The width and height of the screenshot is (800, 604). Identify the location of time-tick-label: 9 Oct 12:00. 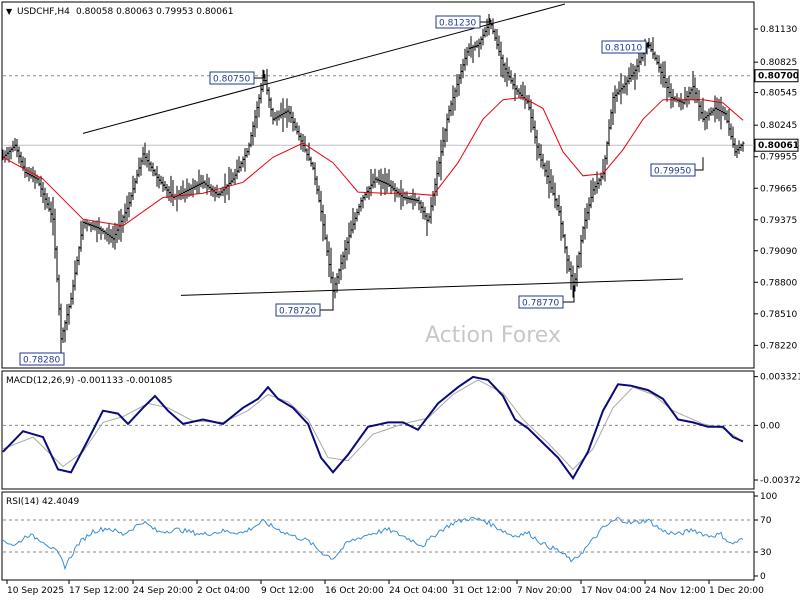
(287, 591).